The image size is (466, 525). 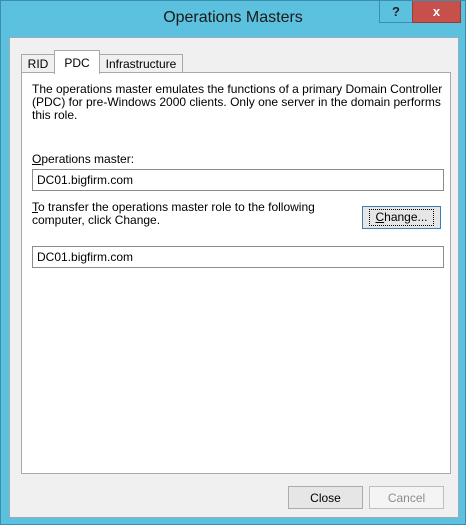 I want to click on tab-infrastructure: Infrastructure, so click(x=141, y=63).